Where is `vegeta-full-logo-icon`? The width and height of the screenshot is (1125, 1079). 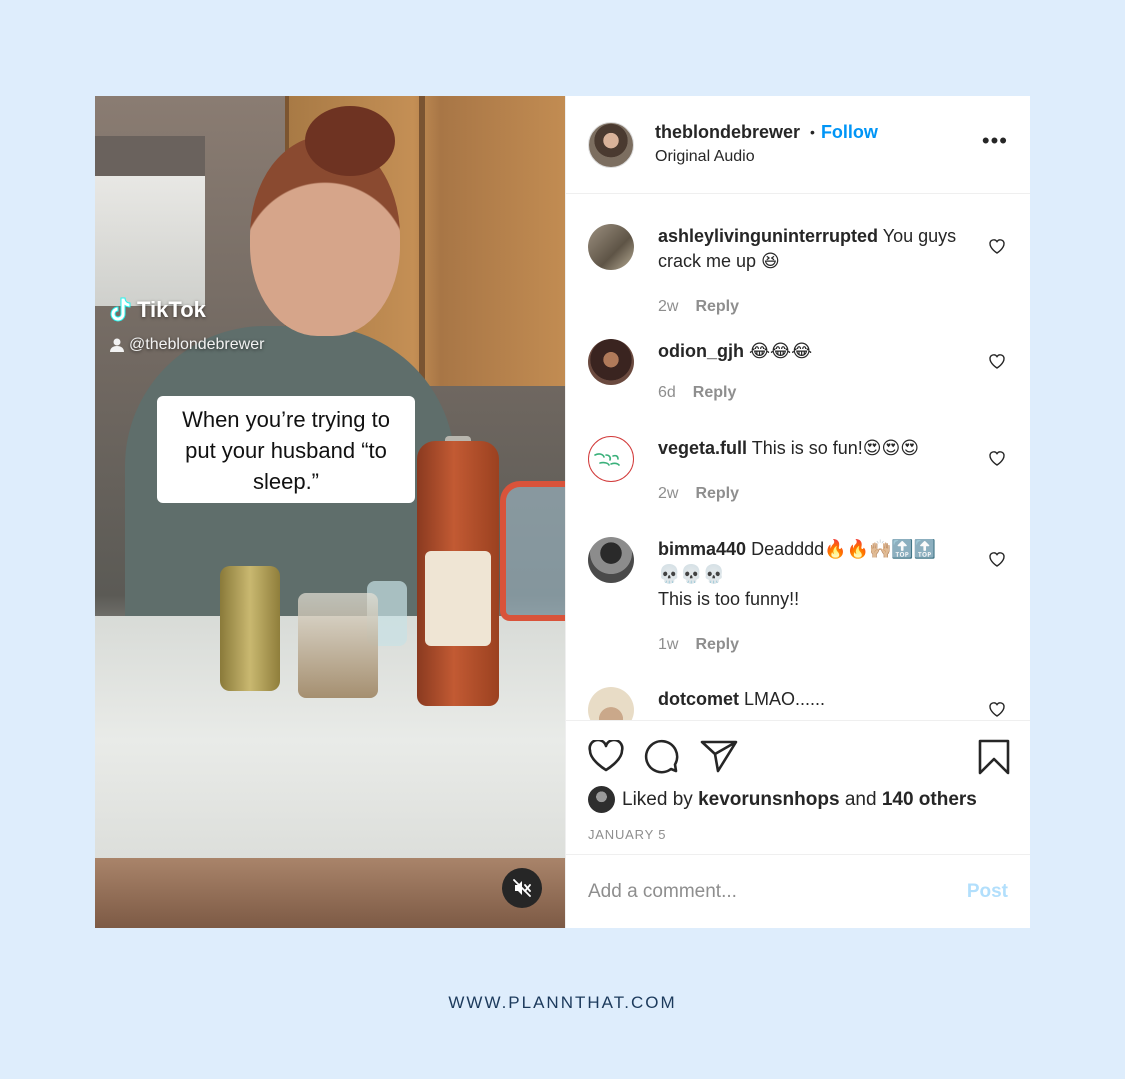
vegeta-full-logo-icon is located at coordinates (607, 459).